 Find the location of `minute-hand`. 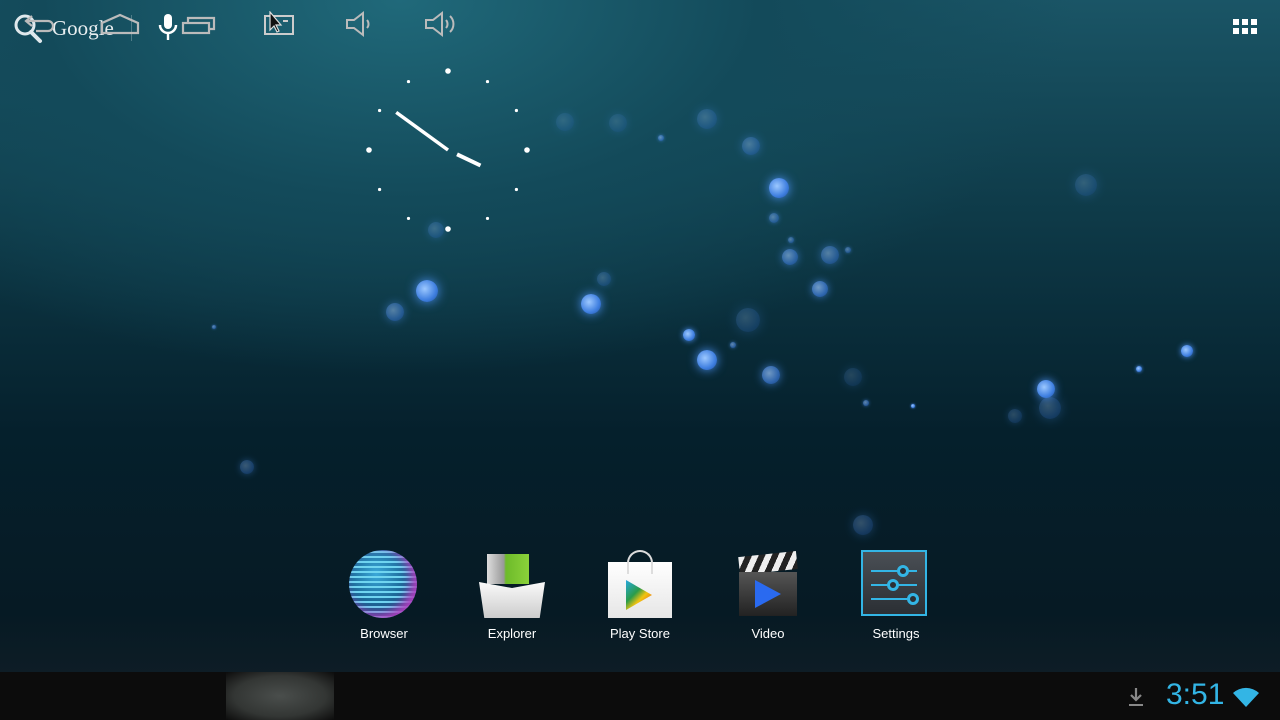

minute-hand is located at coordinates (422, 131).